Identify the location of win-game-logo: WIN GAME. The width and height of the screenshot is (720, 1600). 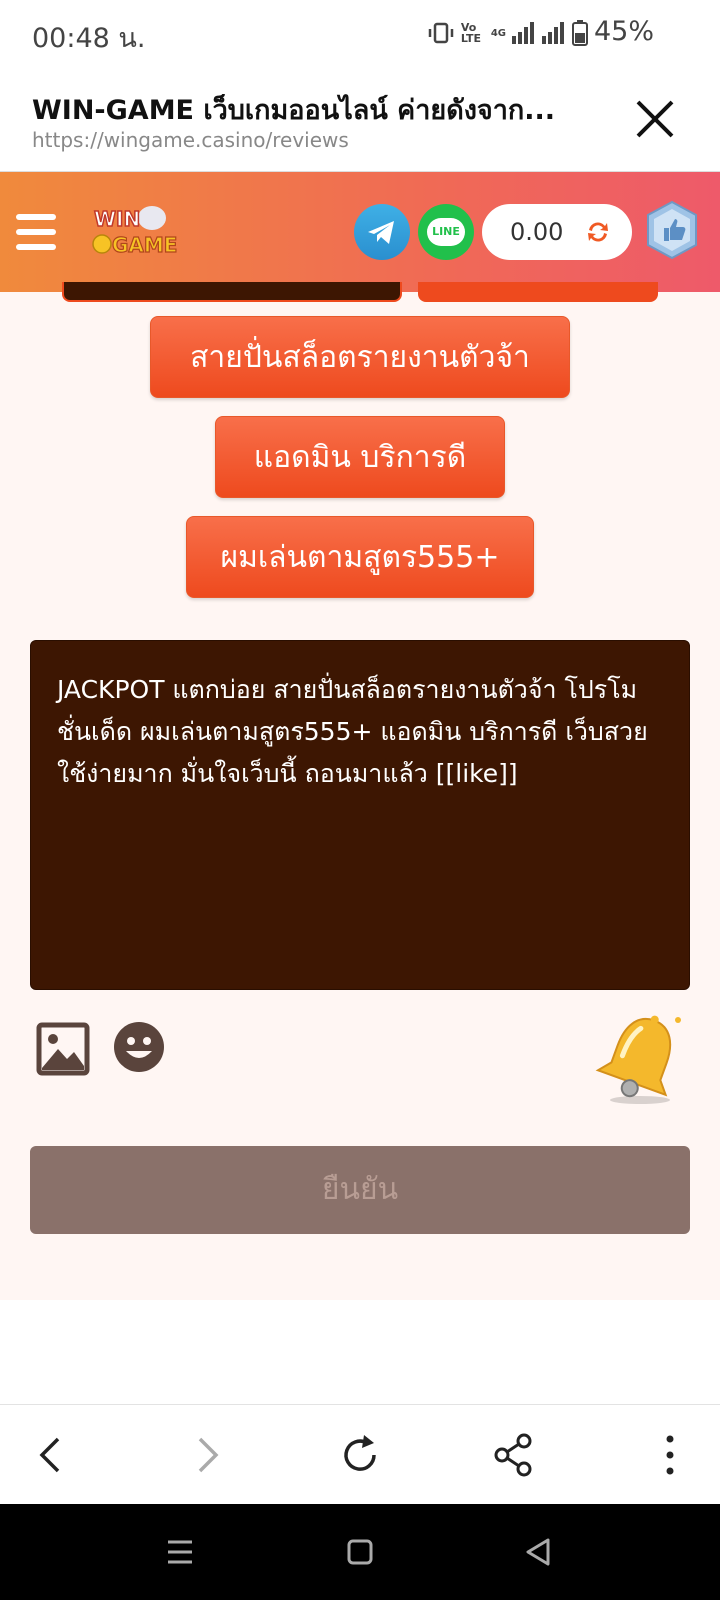
(138, 230).